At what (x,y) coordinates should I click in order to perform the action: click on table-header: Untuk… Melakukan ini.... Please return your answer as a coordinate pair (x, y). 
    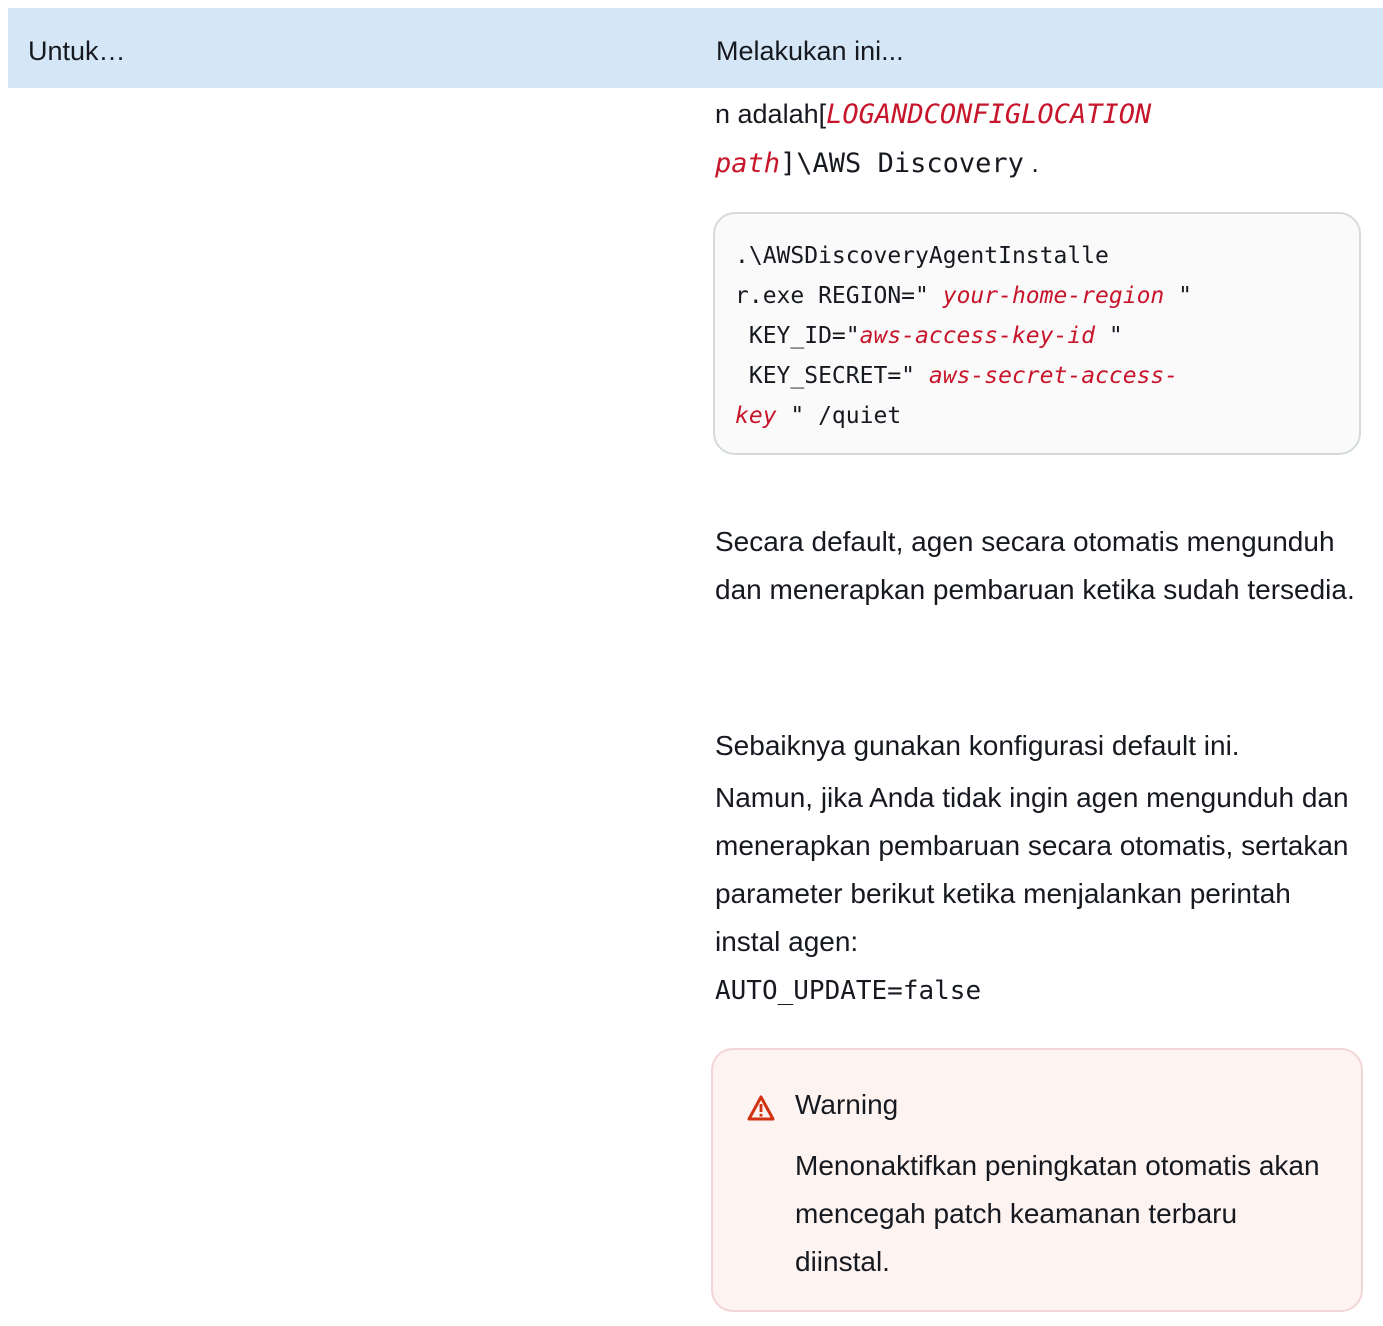
    Looking at the image, I should click on (695, 48).